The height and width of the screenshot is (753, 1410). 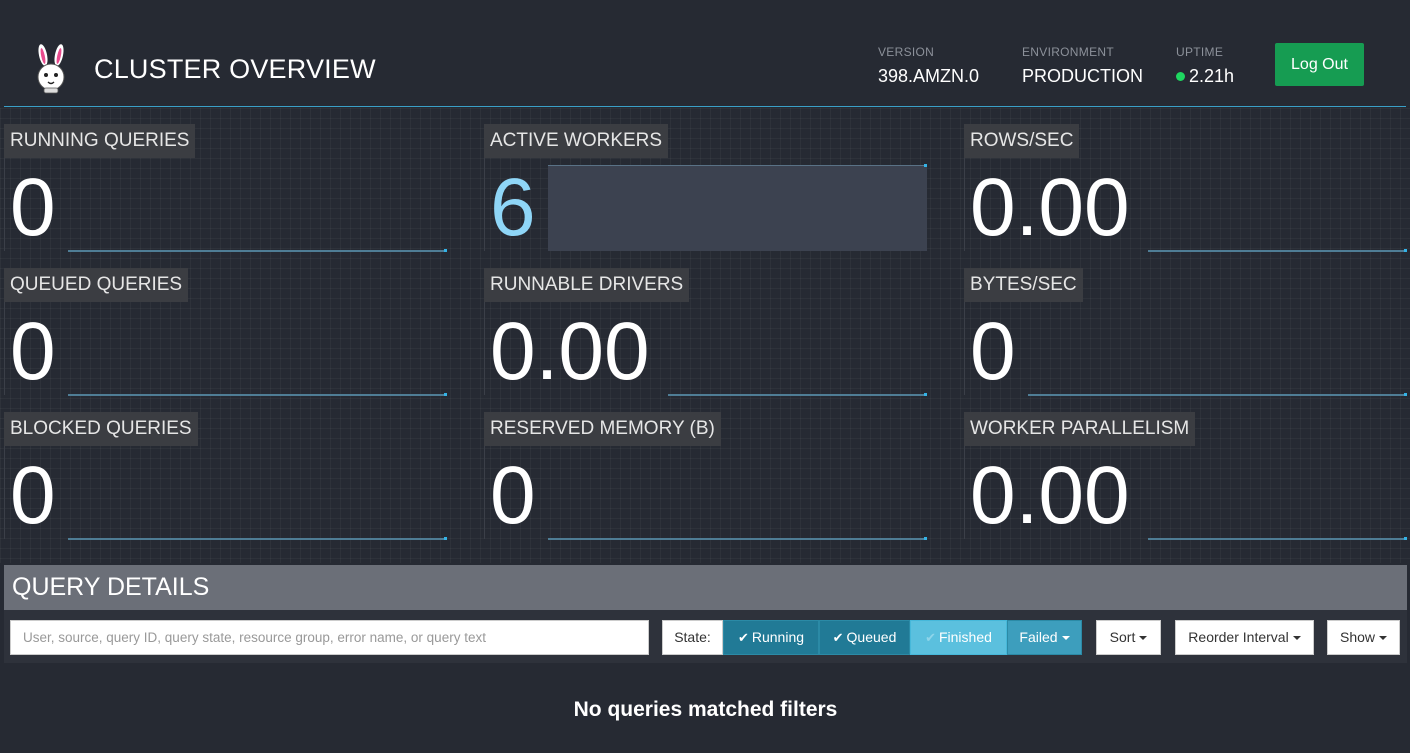 I want to click on state-filter-failed-dropdown: Failed, so click(x=1044, y=637).